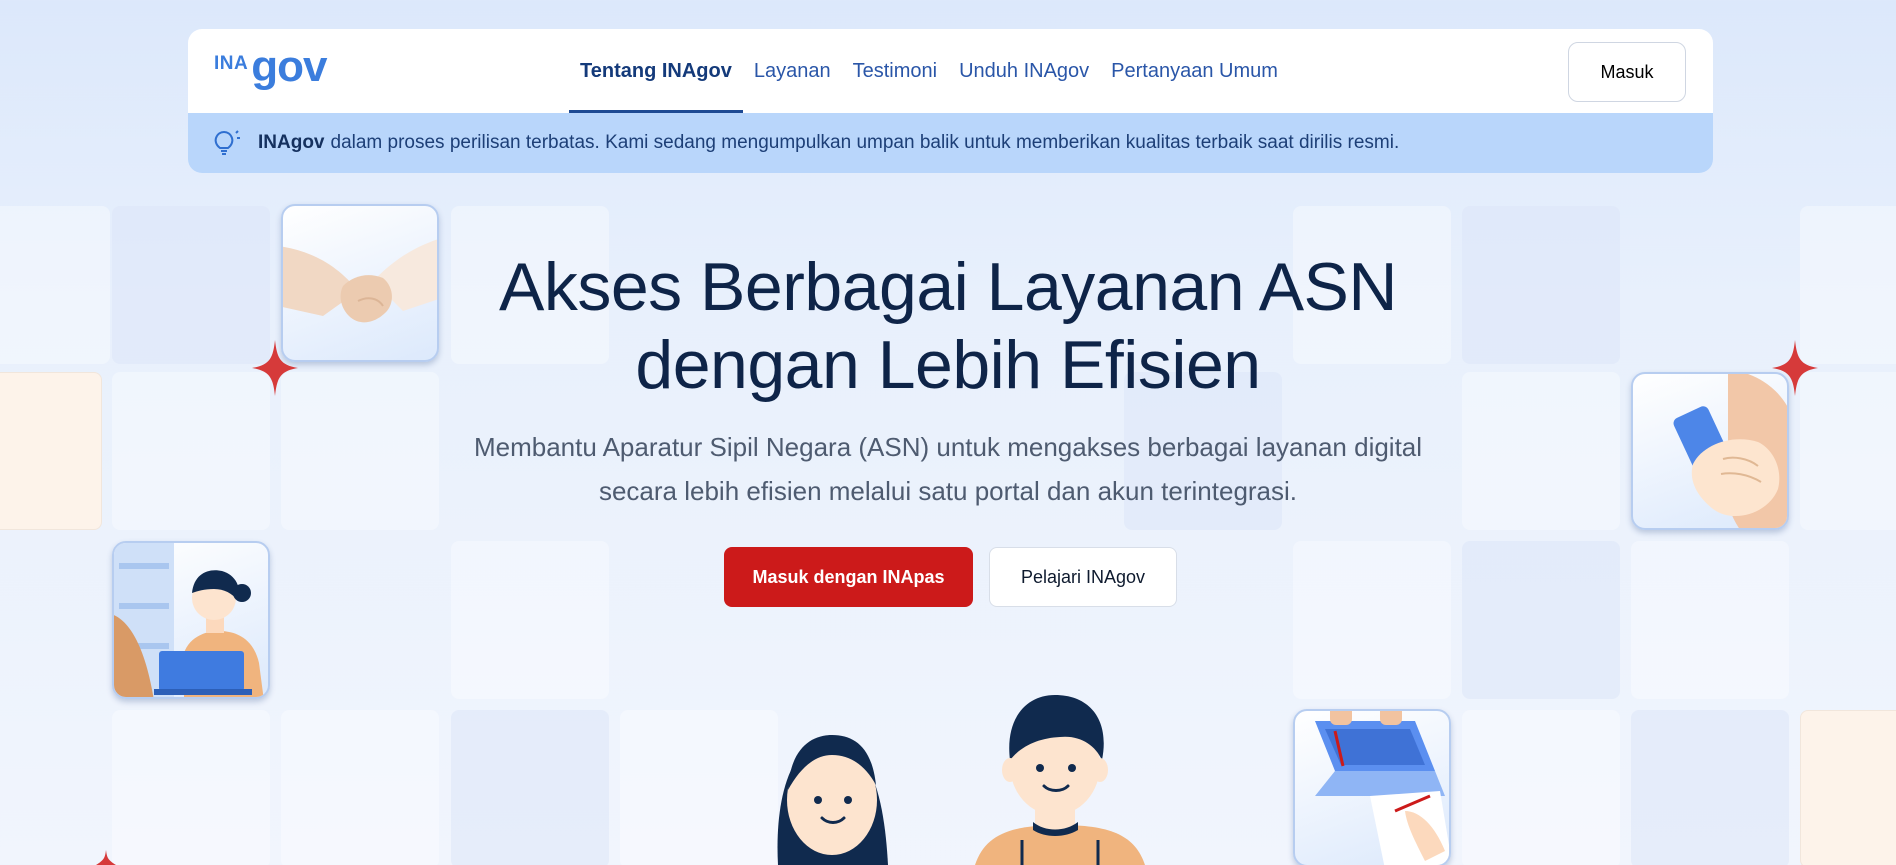  I want to click on lightbulb-icon, so click(225, 146).